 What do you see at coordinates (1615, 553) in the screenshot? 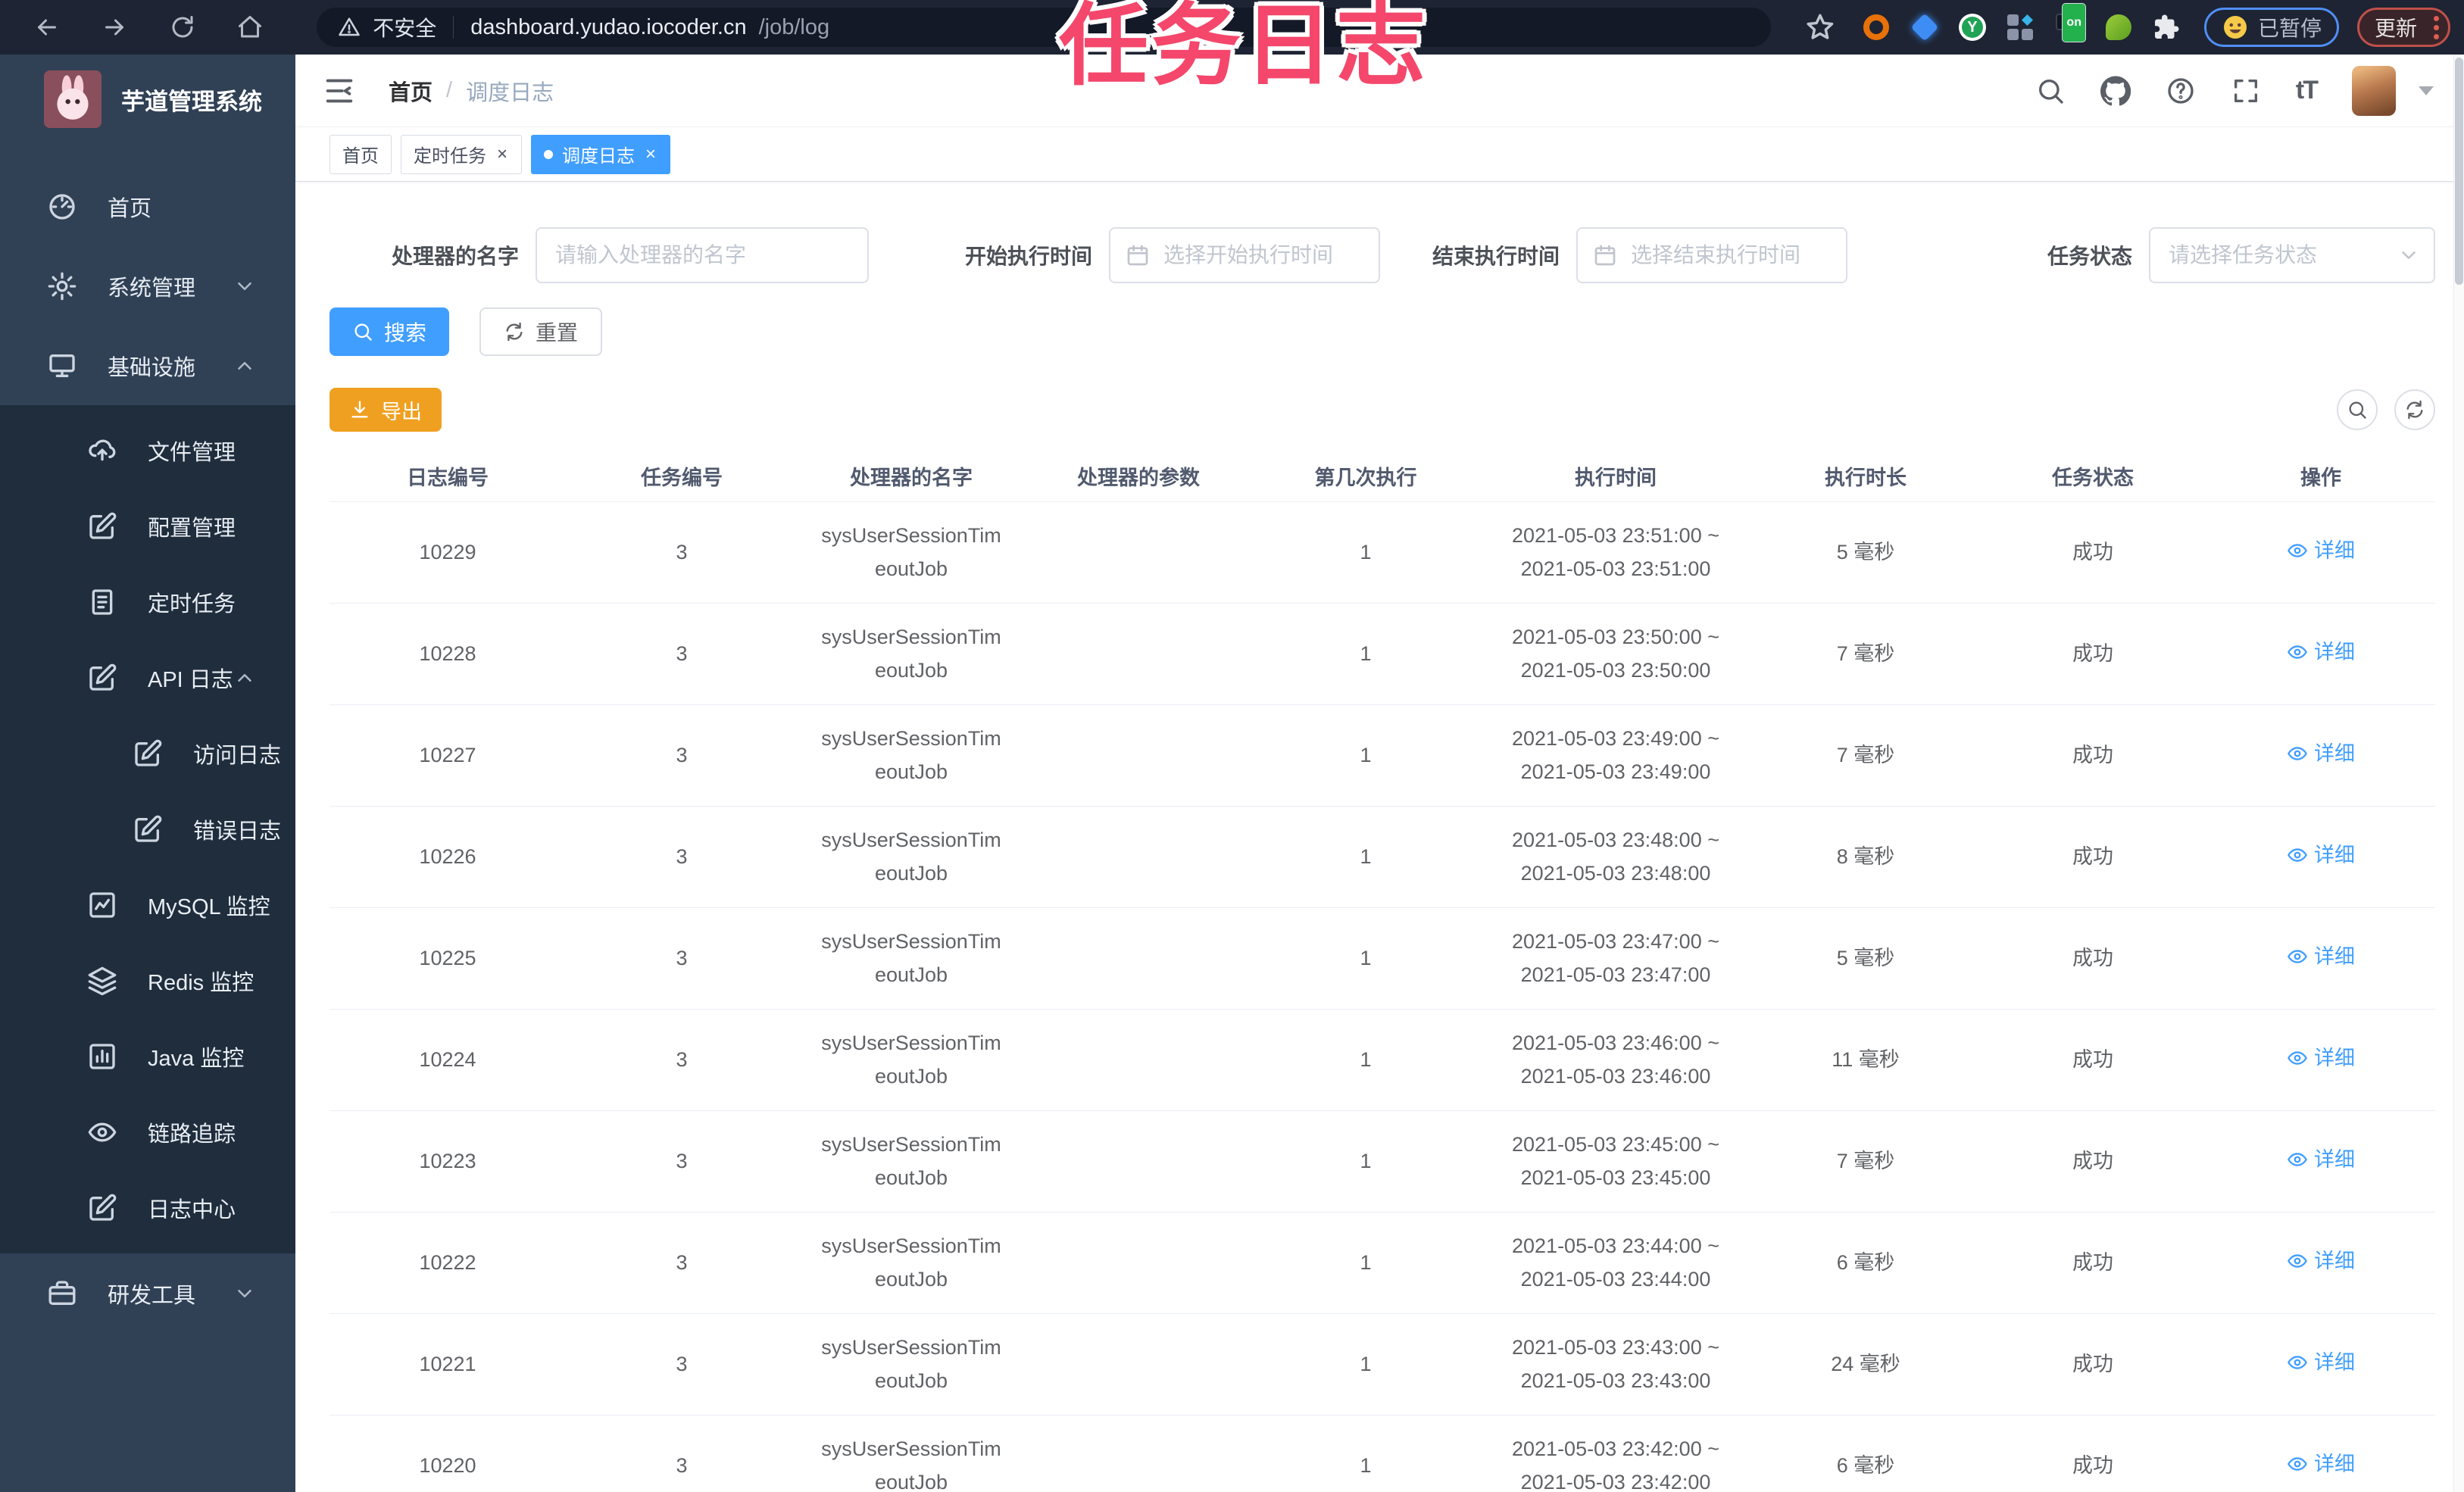
I see `cell-execute-time: 2021-05-03 23:51:00 ~2021-05-03 23:51:00` at bounding box center [1615, 553].